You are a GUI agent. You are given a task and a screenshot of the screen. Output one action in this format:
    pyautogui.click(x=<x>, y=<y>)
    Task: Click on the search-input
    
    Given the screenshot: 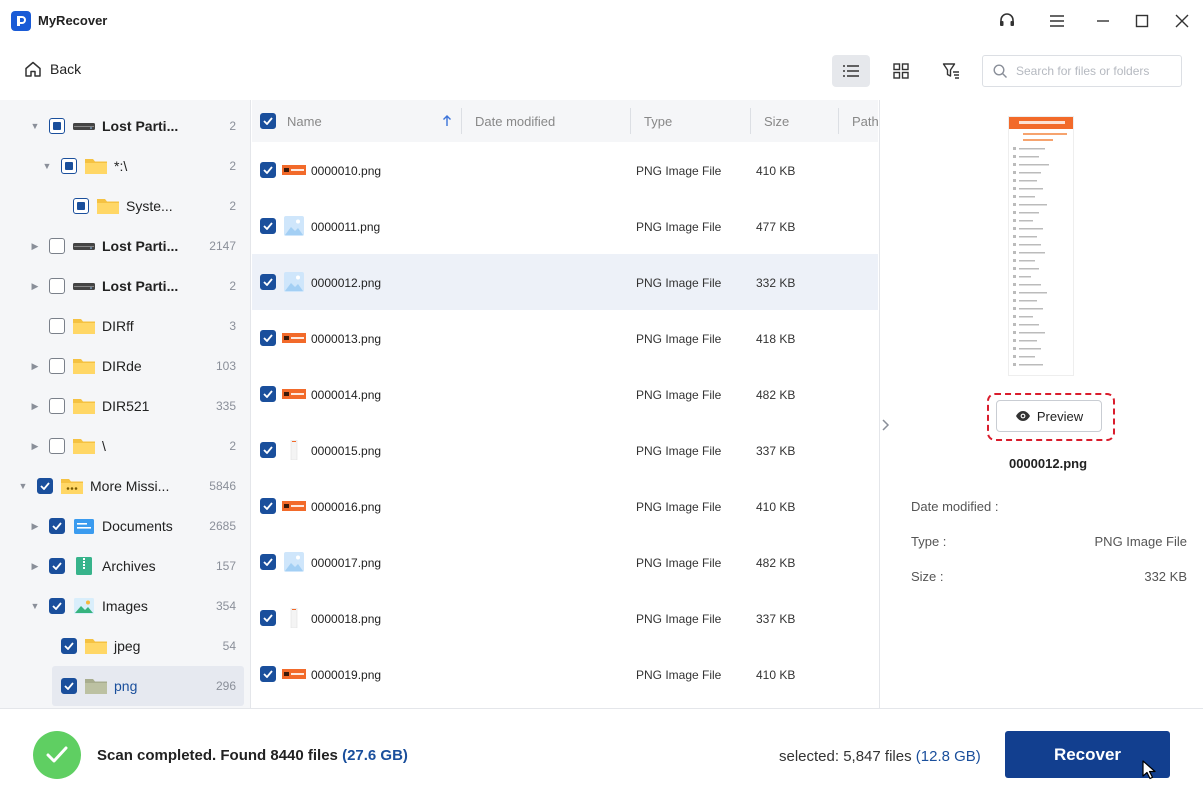 What is the action you would take?
    pyautogui.click(x=1091, y=71)
    